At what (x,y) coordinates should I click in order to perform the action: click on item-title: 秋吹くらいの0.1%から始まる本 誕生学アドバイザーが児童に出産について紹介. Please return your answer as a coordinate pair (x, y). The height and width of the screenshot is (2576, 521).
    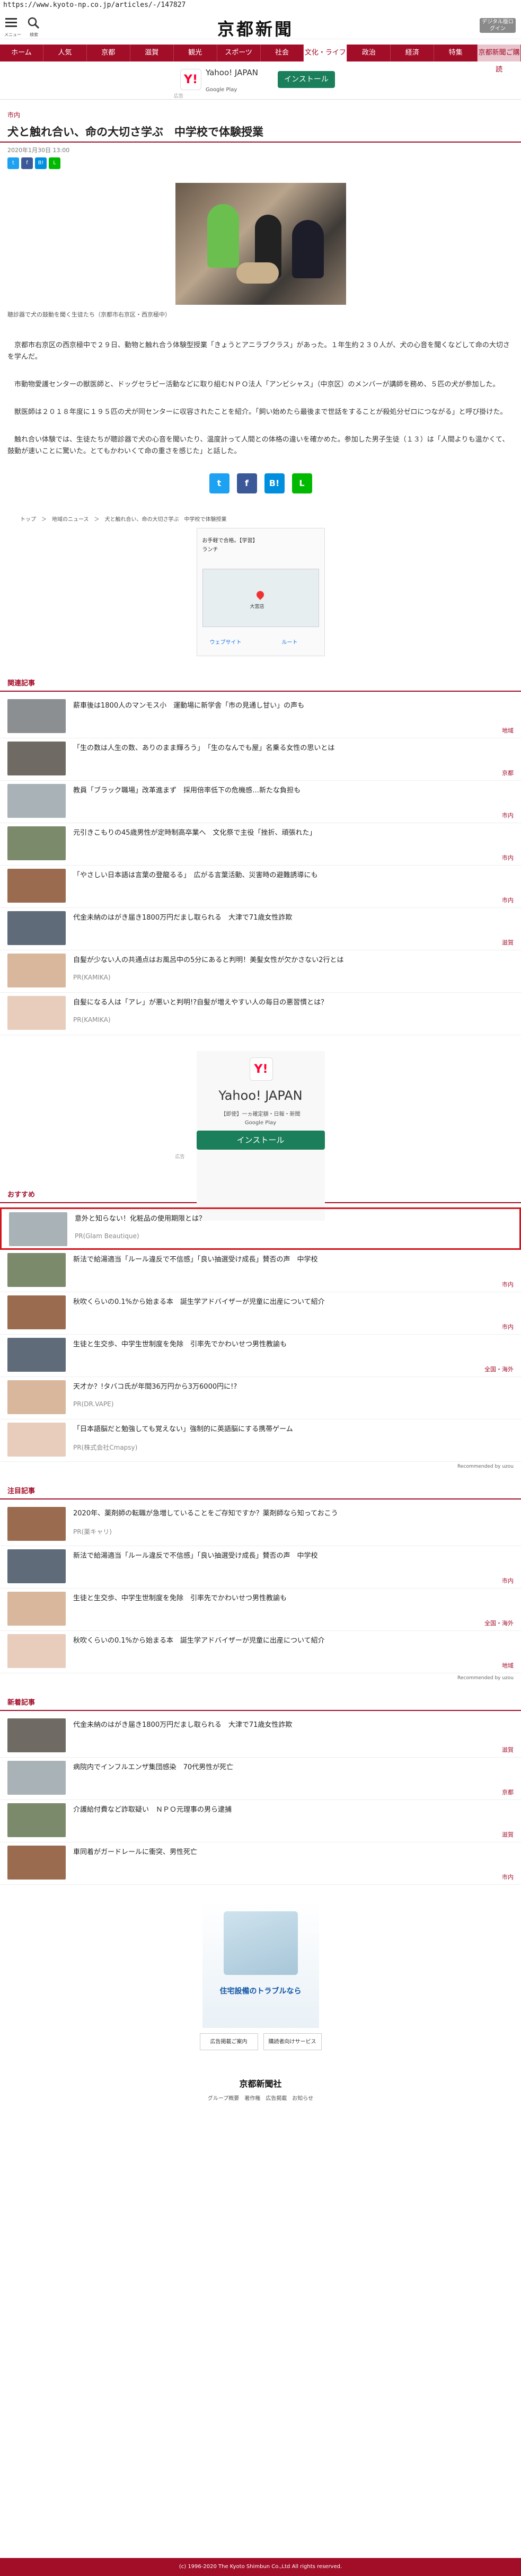
    Looking at the image, I should click on (199, 1302).